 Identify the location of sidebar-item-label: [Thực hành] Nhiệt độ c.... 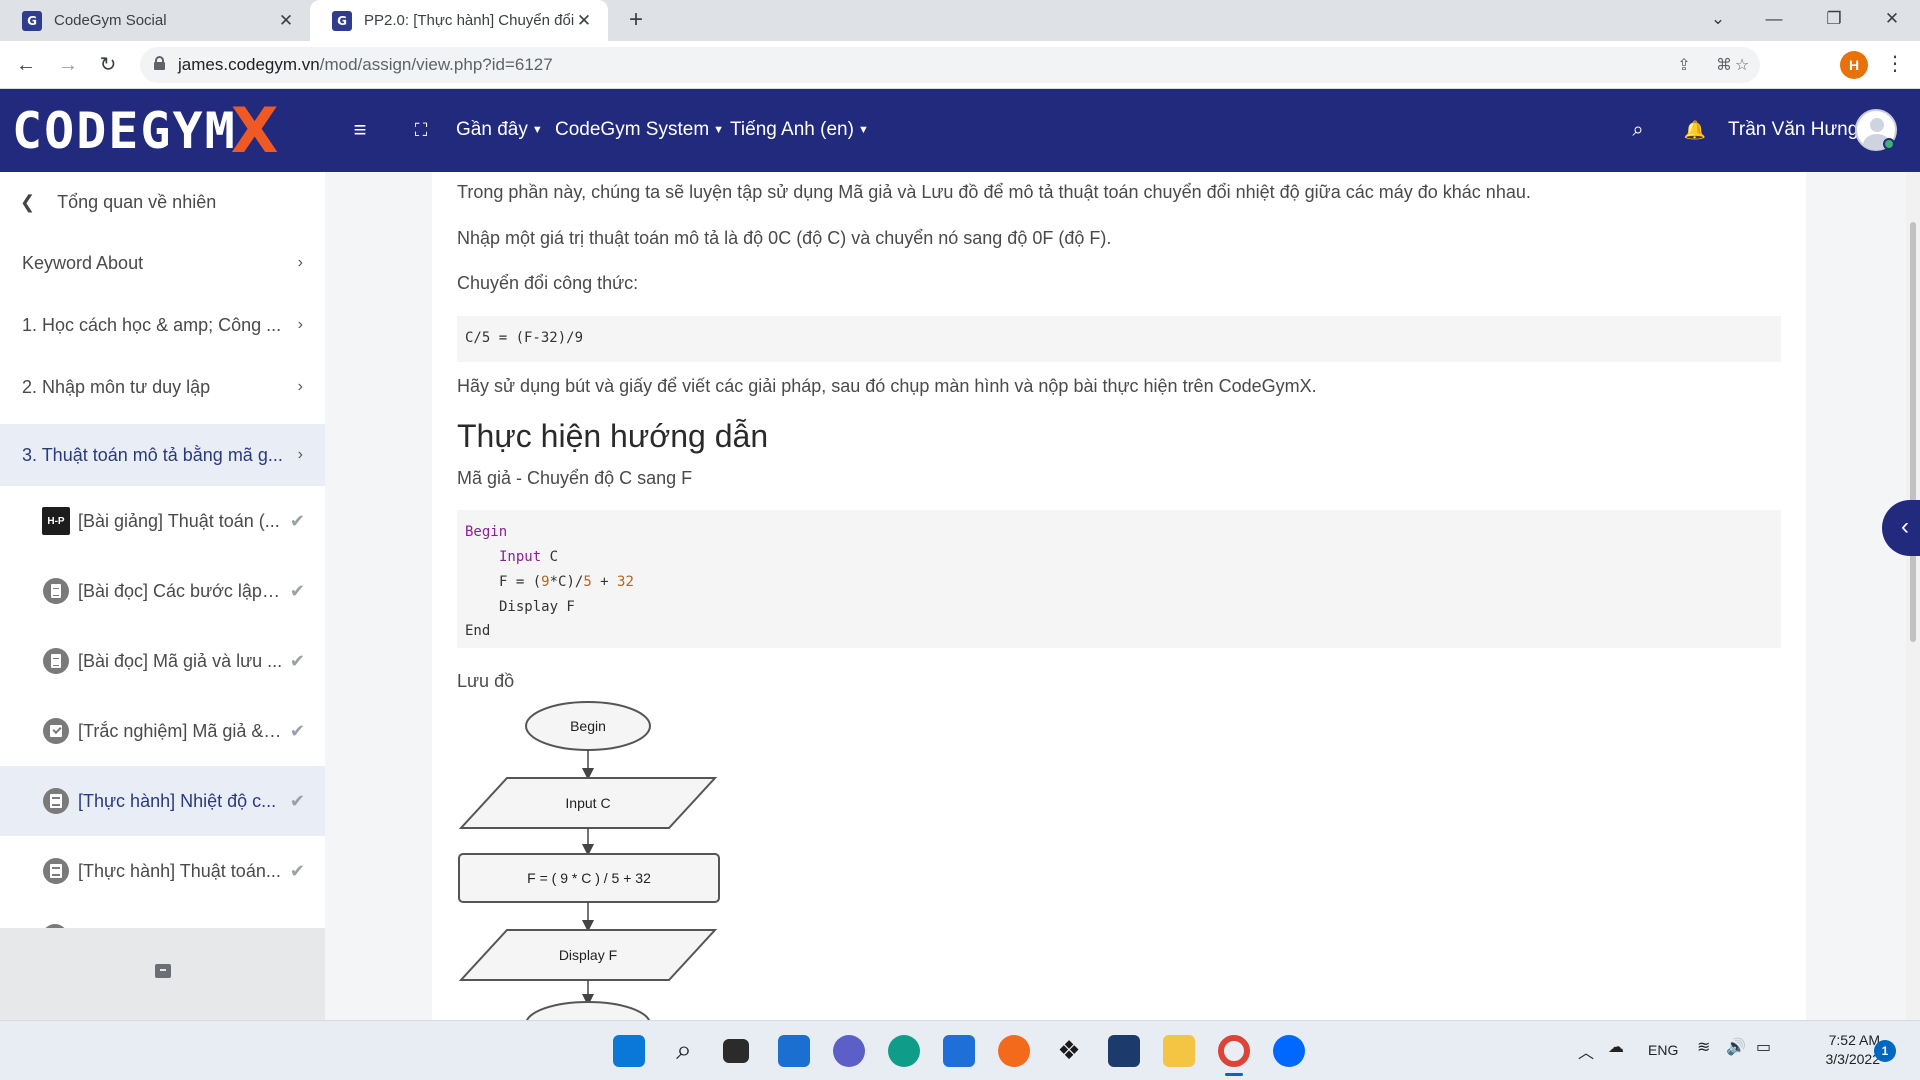
(177, 800).